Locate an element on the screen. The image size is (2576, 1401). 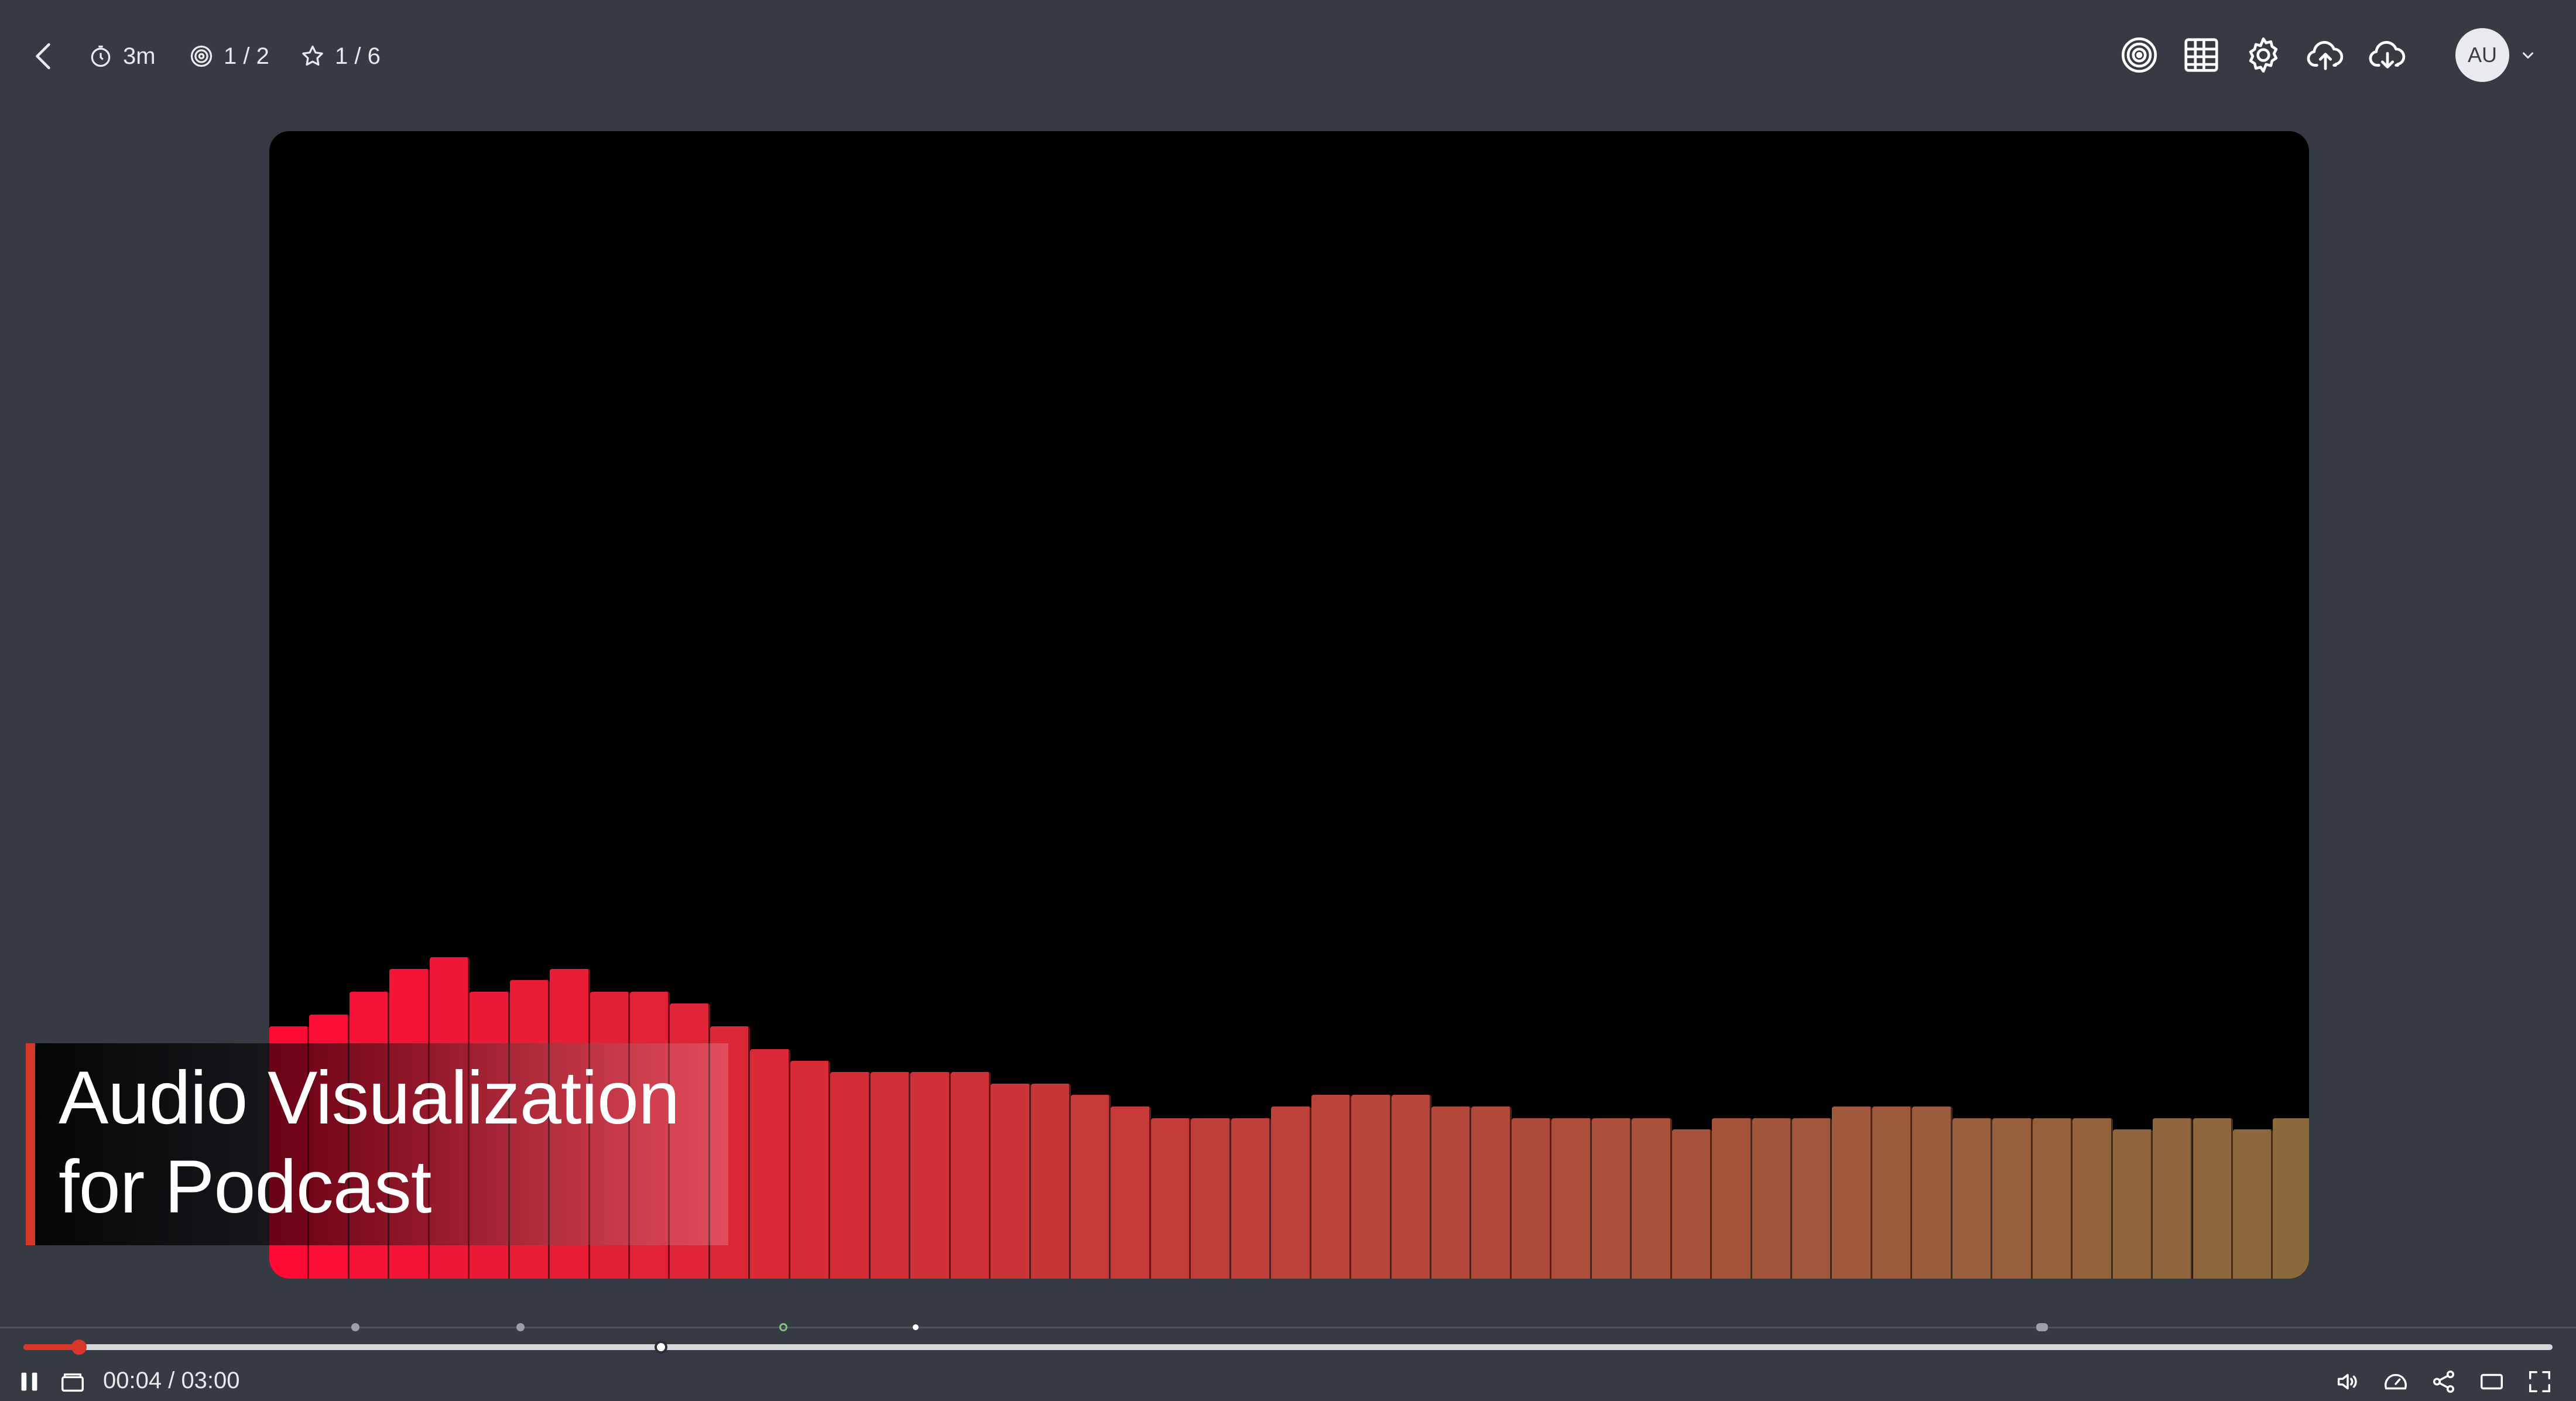
seek-hover-indicator is located at coordinates (660, 1348).